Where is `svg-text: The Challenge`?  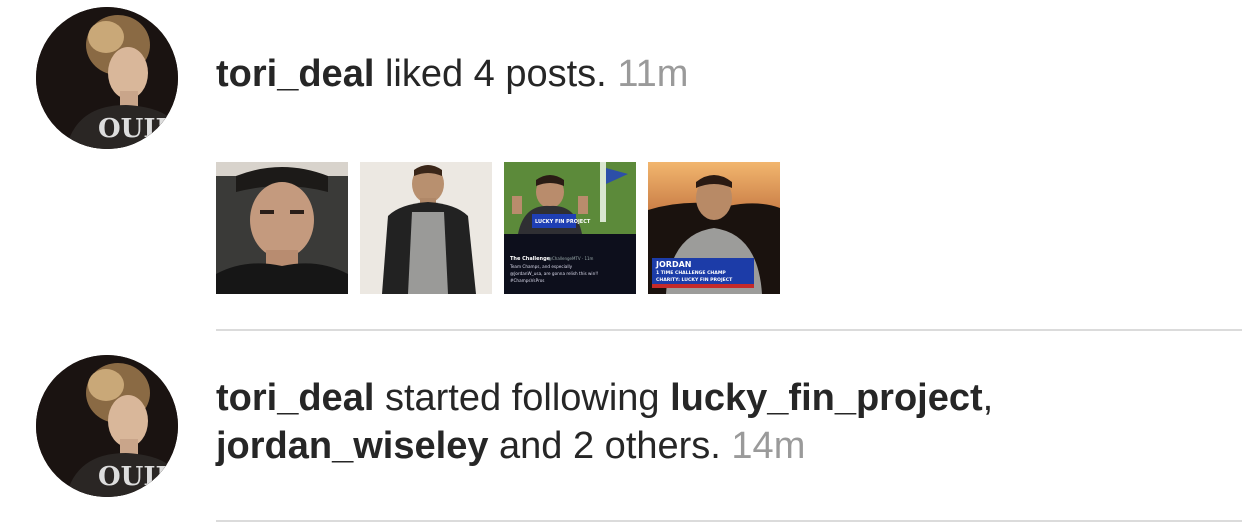 svg-text: The Challenge is located at coordinates (530, 259).